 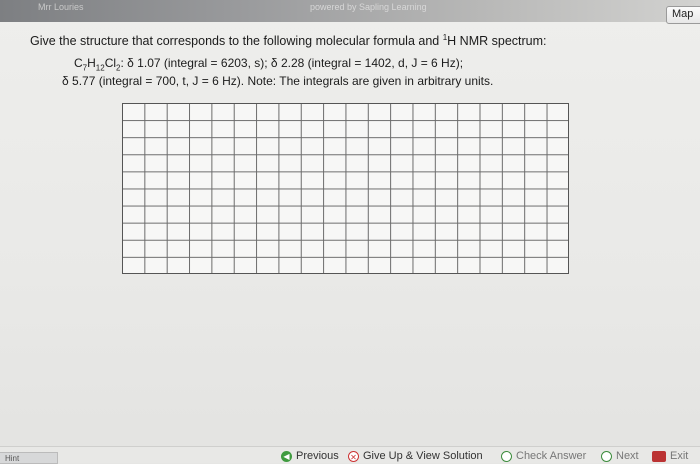 I want to click on check-answer-button: Check Answer, so click(x=543, y=456).